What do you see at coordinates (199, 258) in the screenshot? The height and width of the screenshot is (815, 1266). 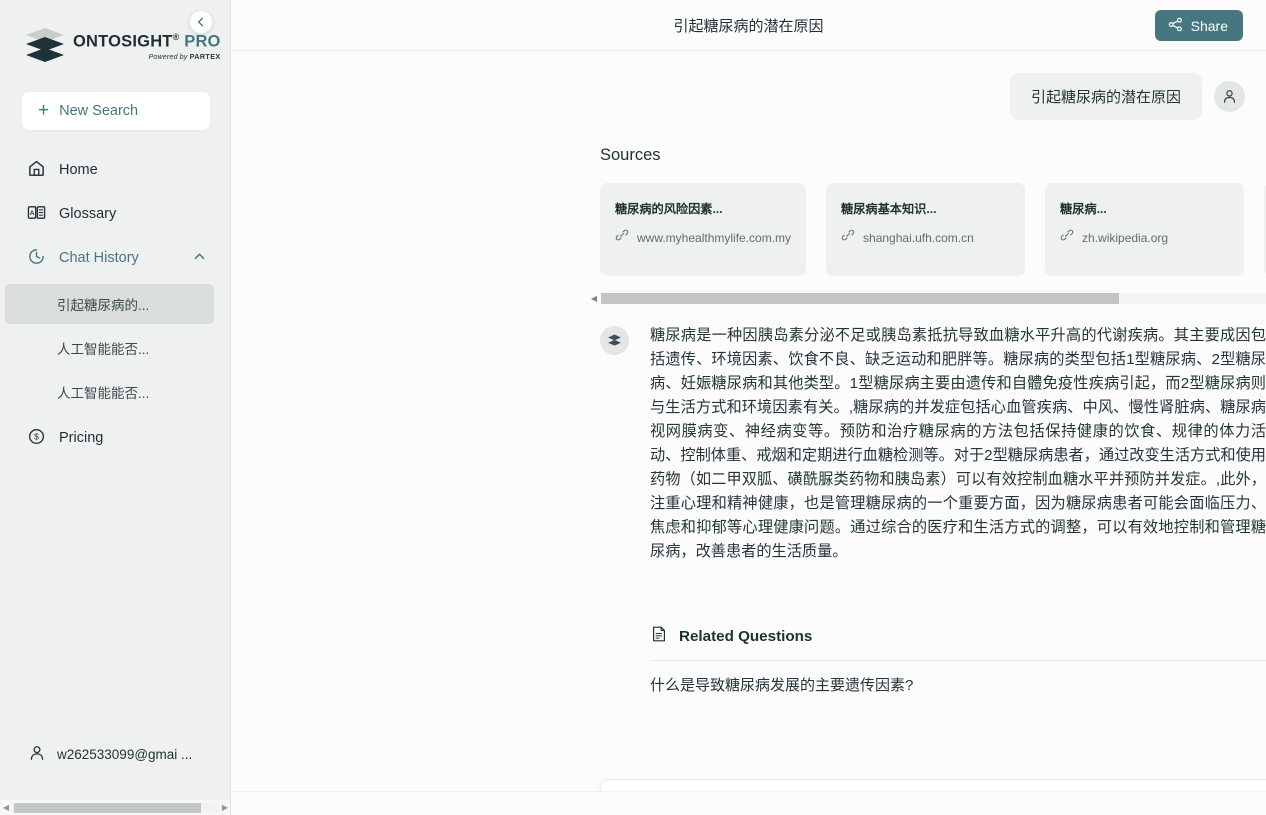 I see `chevron-up-icon` at bounding box center [199, 258].